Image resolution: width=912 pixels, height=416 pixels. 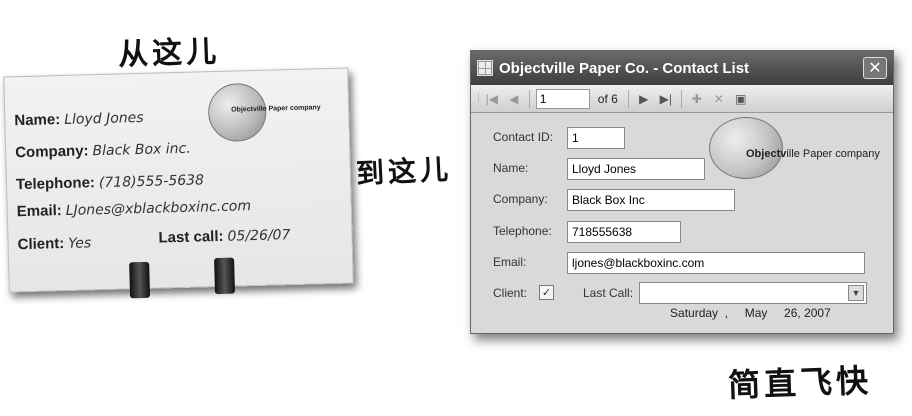 What do you see at coordinates (511, 168) in the screenshot?
I see `name-label: Name:` at bounding box center [511, 168].